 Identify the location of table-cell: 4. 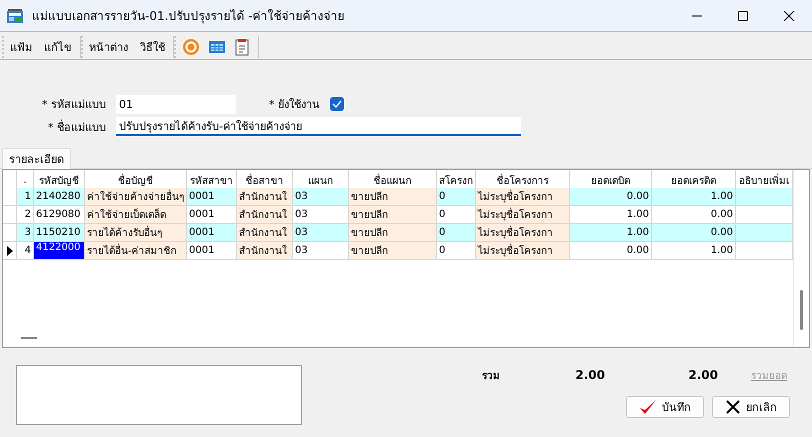
(25, 251).